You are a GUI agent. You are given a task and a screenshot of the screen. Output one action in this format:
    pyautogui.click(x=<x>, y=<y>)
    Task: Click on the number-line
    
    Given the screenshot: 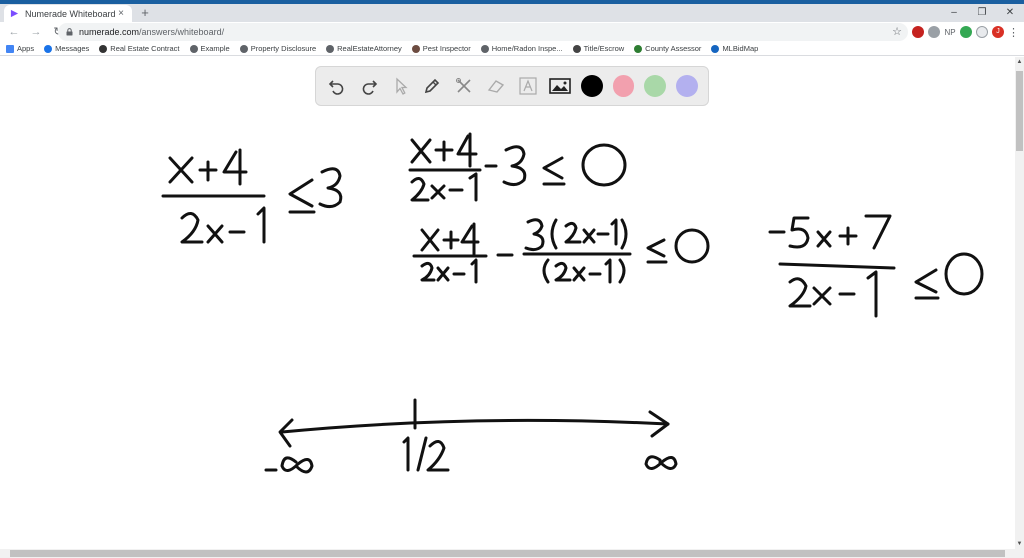 What is the action you would take?
    pyautogui.click(x=471, y=436)
    